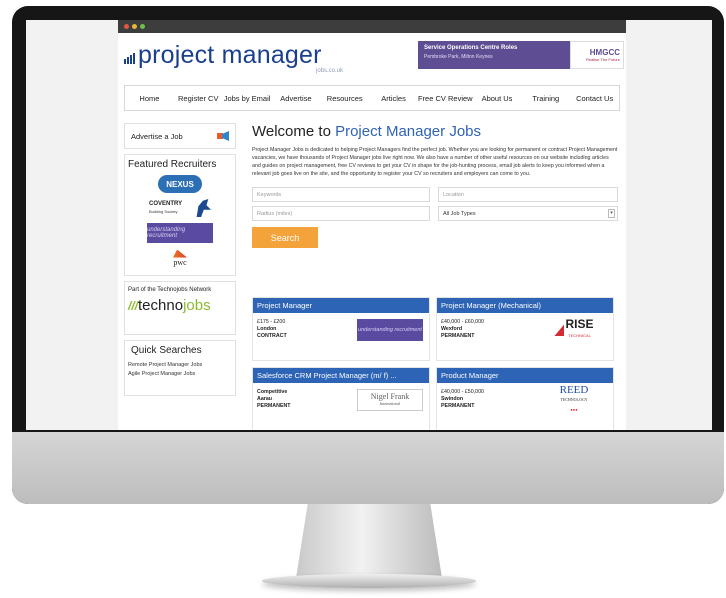 The image size is (726, 598). I want to click on banner-brand: HMGCC, so click(604, 52).